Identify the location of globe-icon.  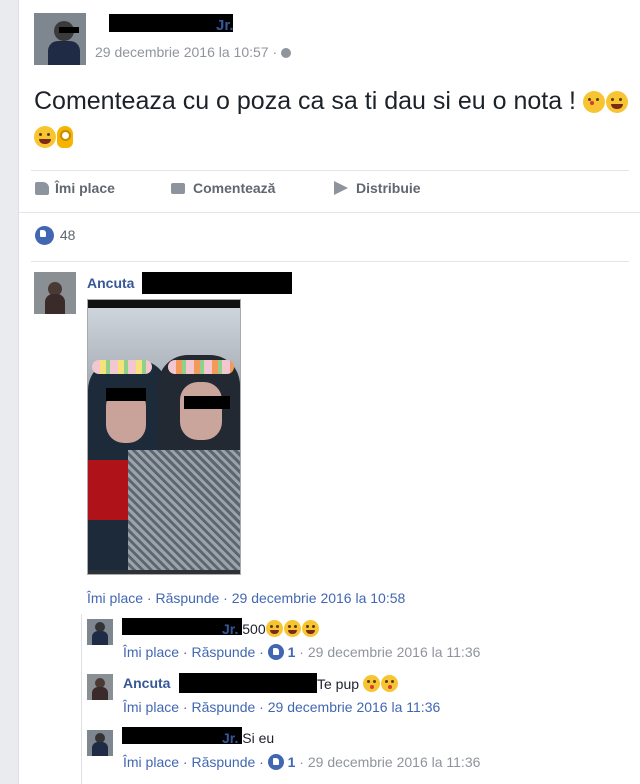
(286, 53).